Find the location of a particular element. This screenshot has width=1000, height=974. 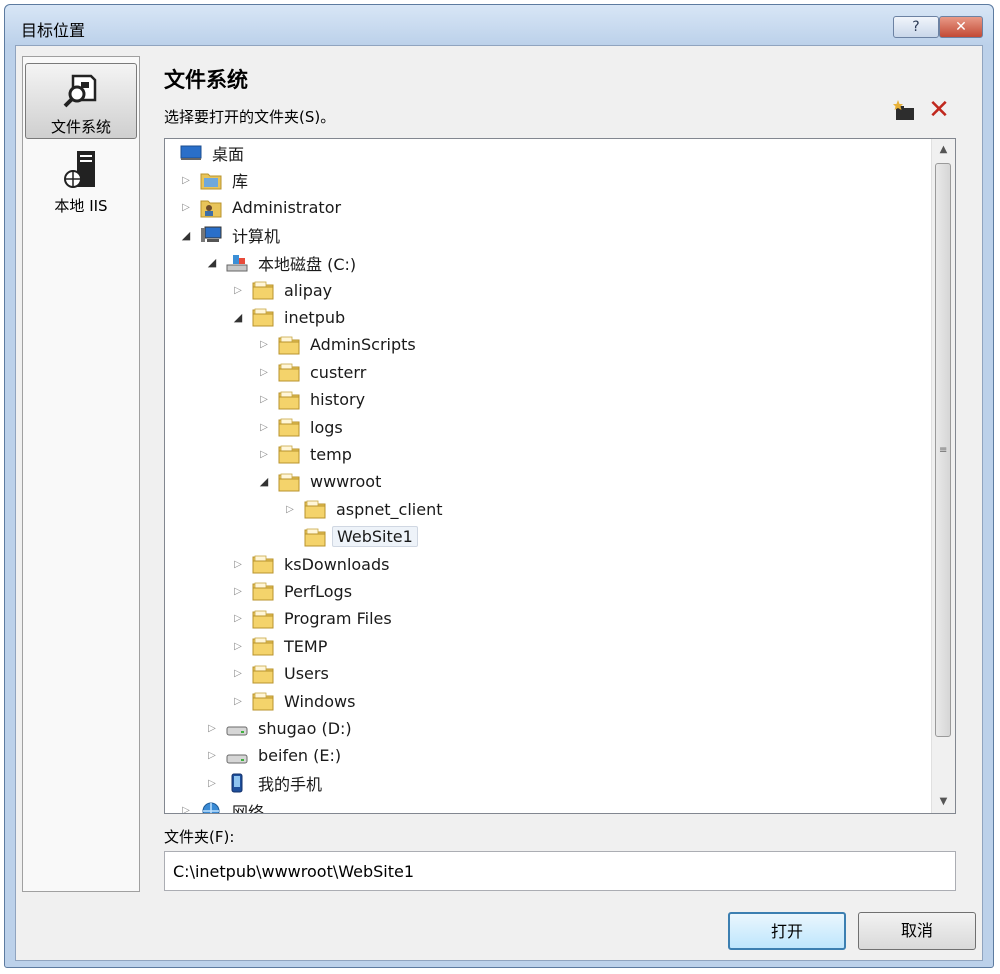

tree-node: ▷ aspnet_client is located at coordinates (365, 509).